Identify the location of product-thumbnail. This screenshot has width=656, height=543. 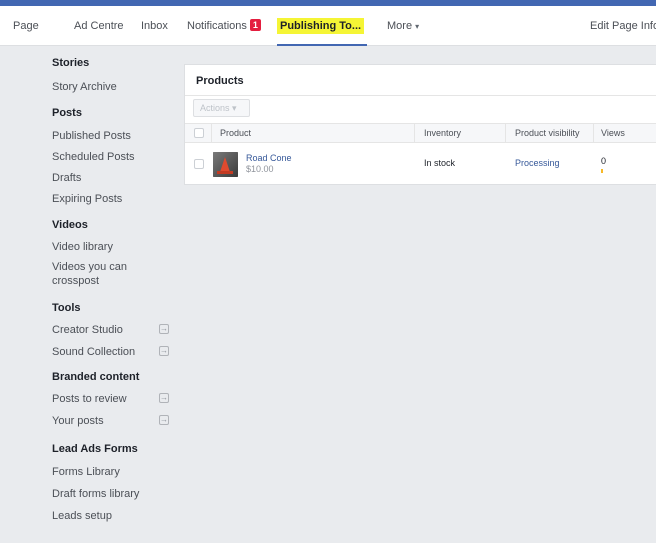
(225, 164).